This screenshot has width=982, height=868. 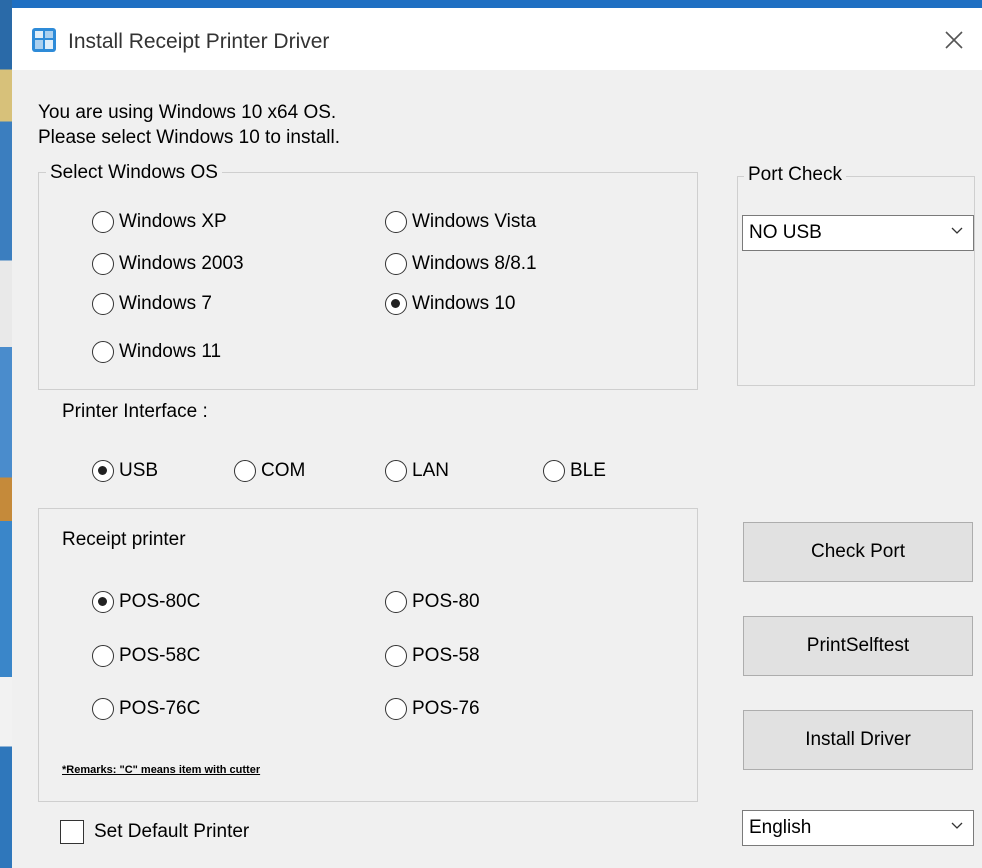 I want to click on os-option-windows-8: Windows 8/8.1, so click(x=461, y=264).